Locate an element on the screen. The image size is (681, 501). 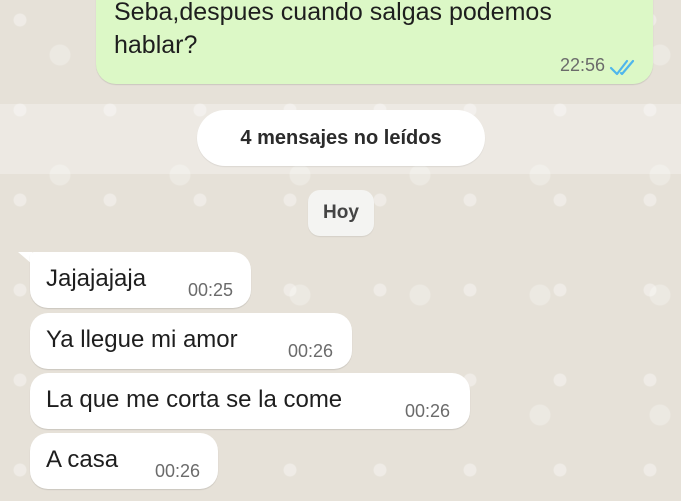
message-text: Ya llegue mi amor is located at coordinates (142, 339).